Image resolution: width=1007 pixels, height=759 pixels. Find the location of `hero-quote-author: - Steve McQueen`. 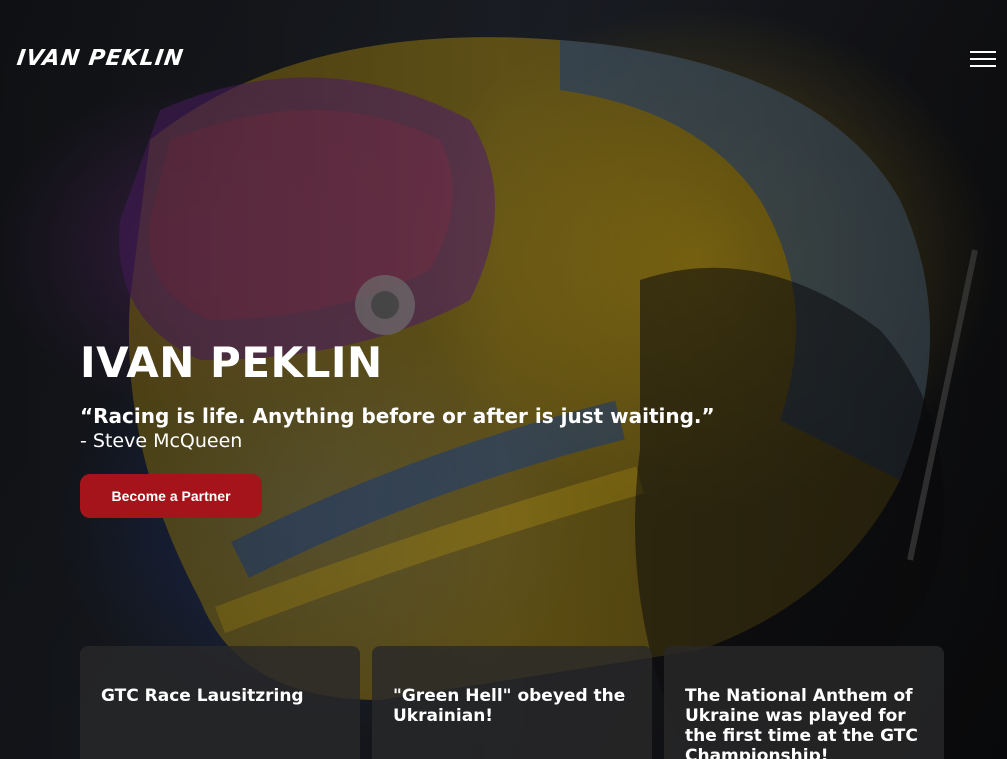

hero-quote-author: - Steve McQueen is located at coordinates (161, 441).